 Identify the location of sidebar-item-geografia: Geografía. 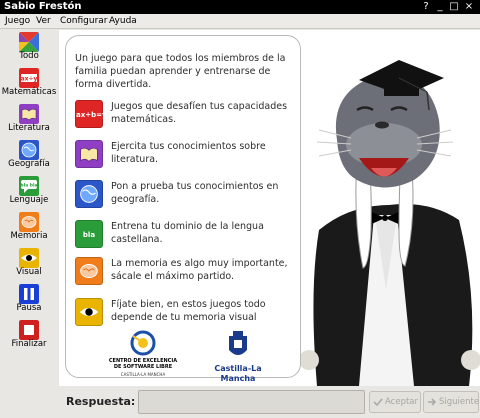
(29, 156).